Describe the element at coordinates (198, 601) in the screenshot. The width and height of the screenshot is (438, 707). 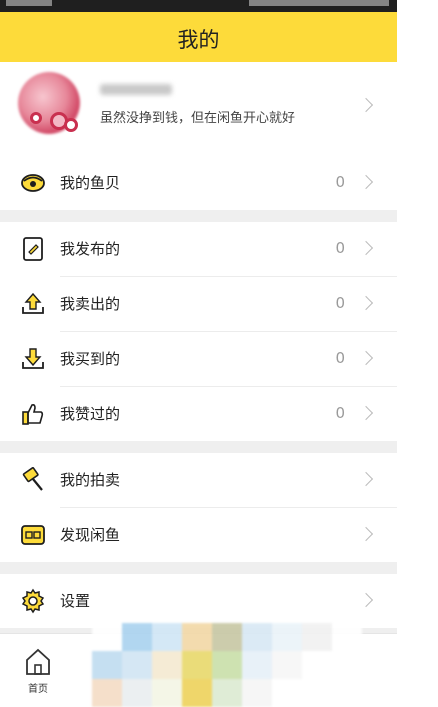
I see `menu-item-settings: 设置` at that location.